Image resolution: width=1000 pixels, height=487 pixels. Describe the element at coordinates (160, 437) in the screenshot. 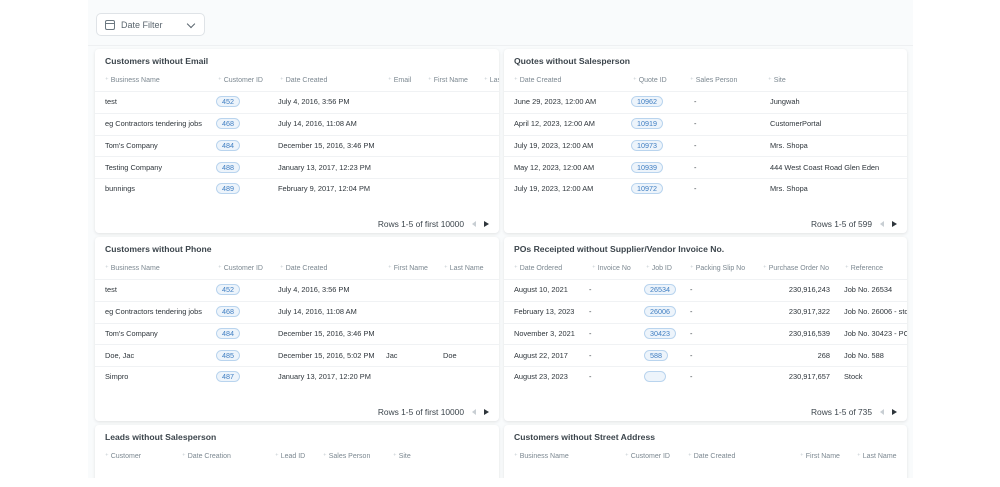

I see `card-title: Leads without Salesperson` at that location.